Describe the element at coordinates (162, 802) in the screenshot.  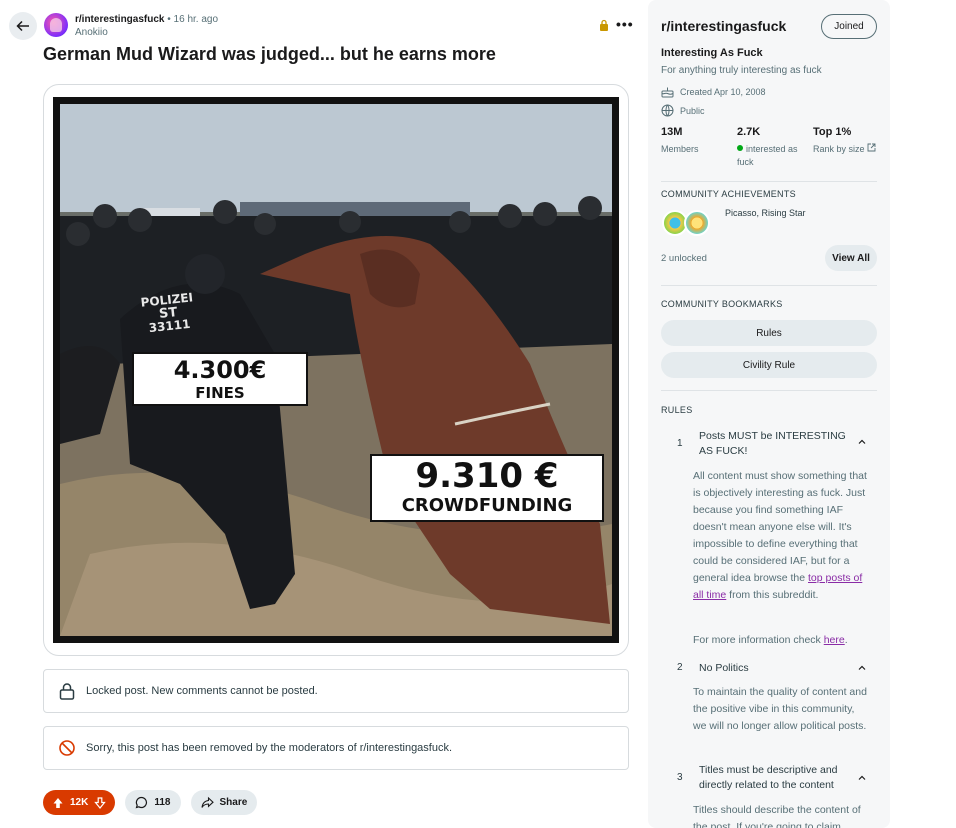
I see `comment-count: 118` at that location.